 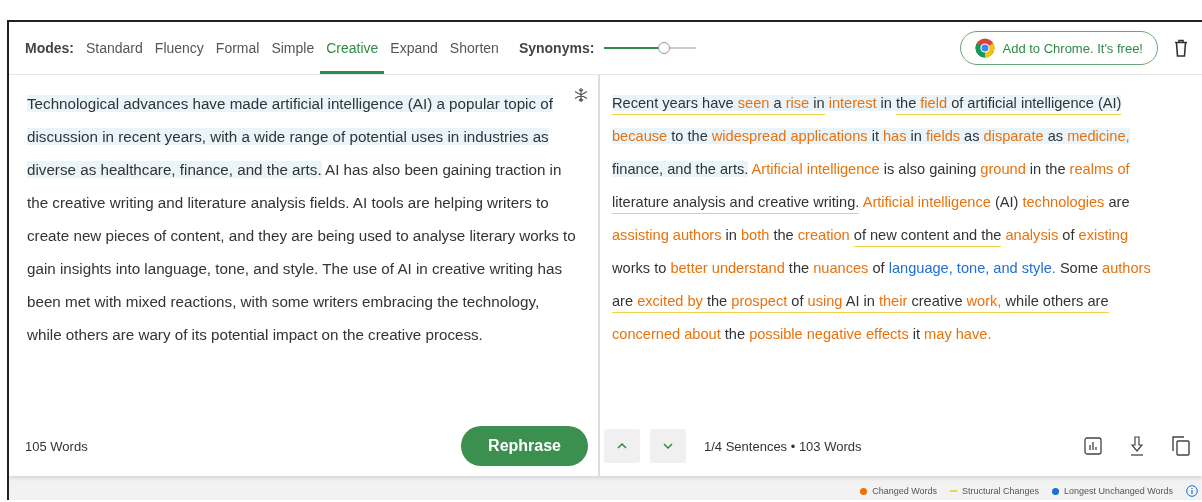 What do you see at coordinates (474, 48) in the screenshot?
I see `mode-tab: Shorten` at bounding box center [474, 48].